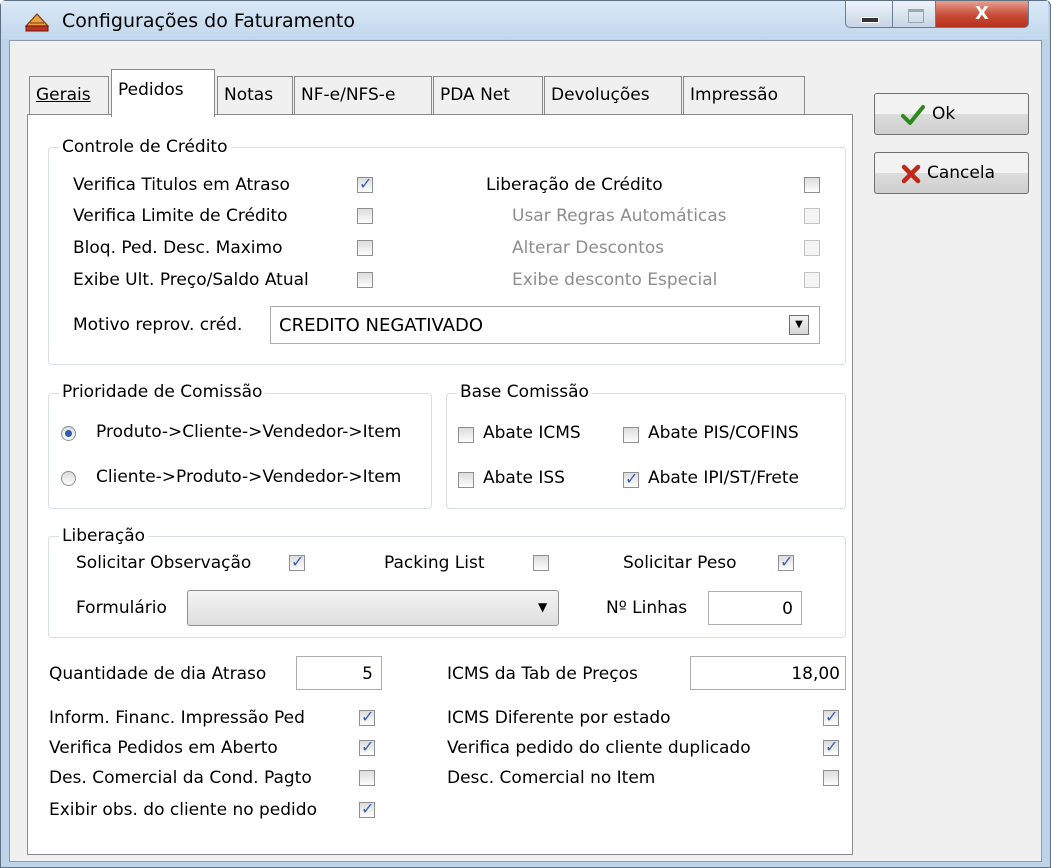 The image size is (1051, 868). I want to click on inform-financ-checkbox, so click(367, 716).